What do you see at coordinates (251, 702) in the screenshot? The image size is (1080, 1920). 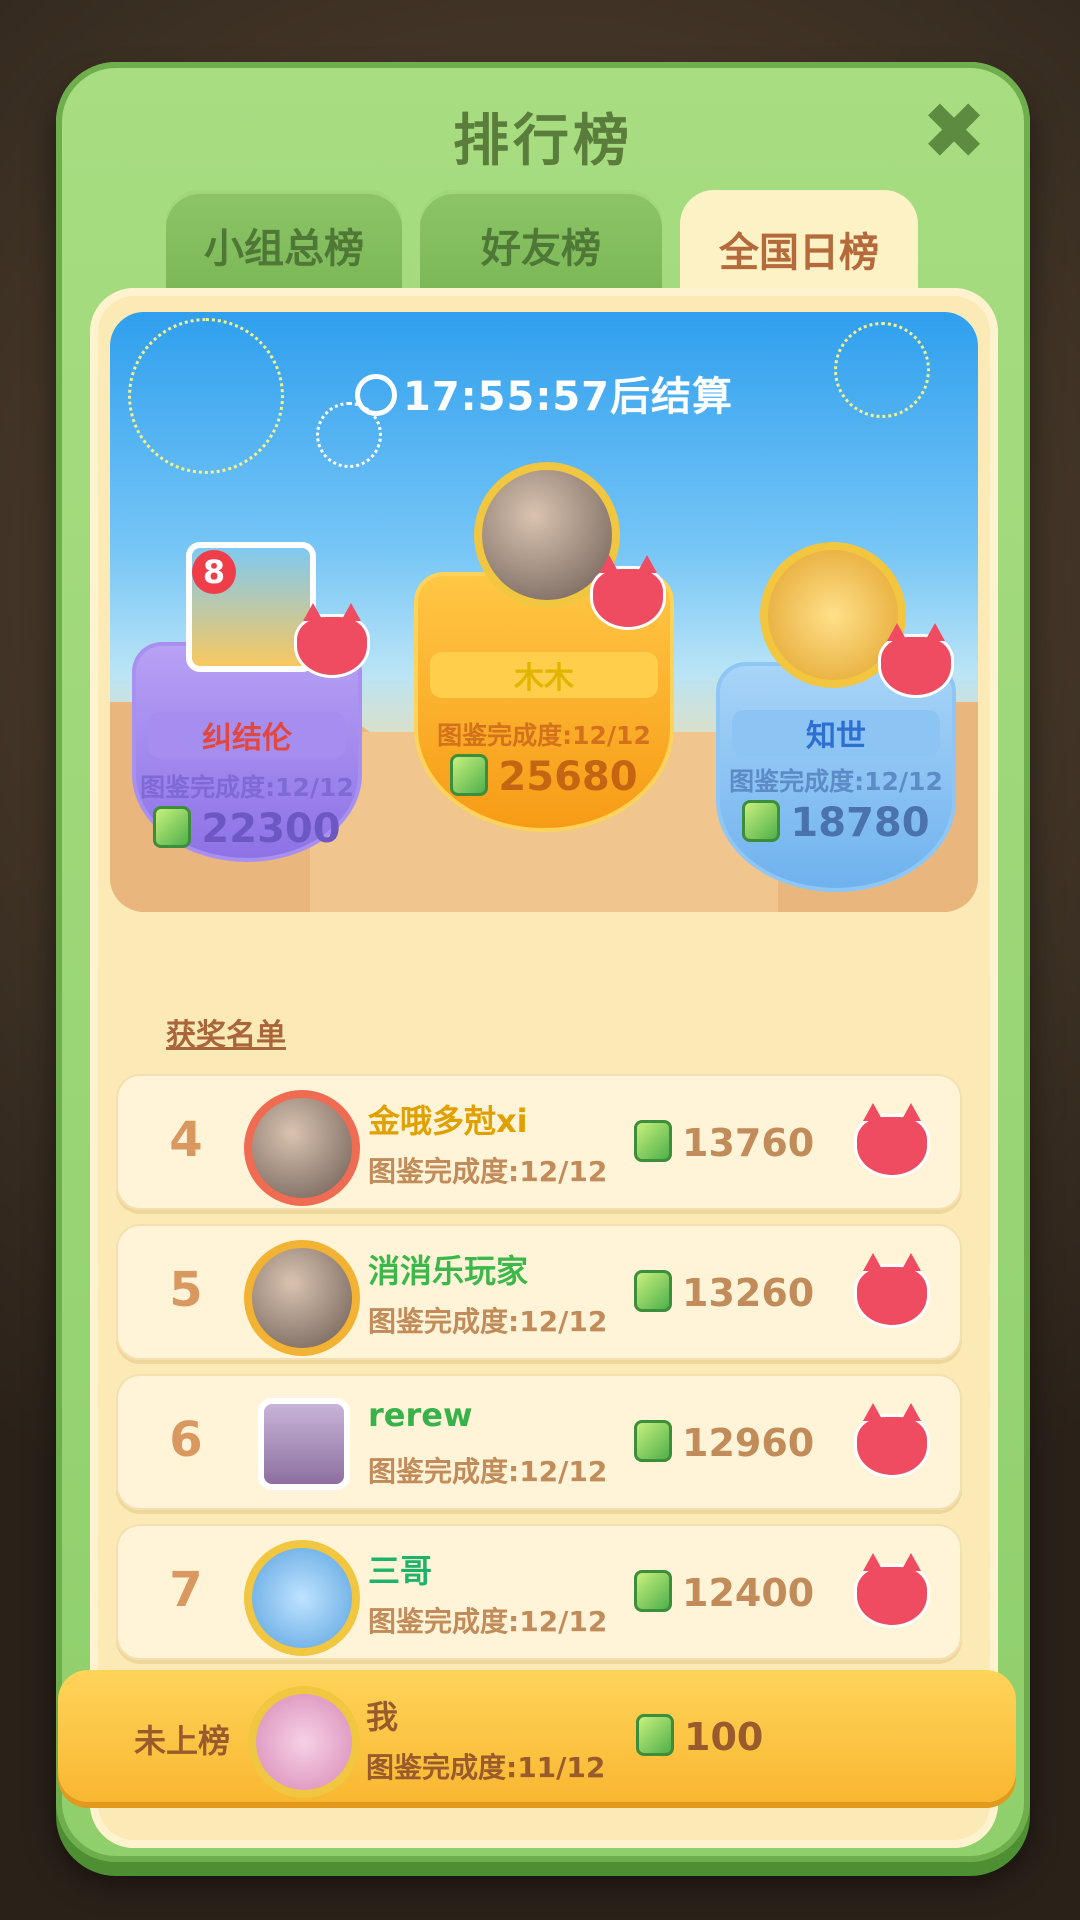 I see `podium-second: 8 纠结伦 图鉴完成度:12/12 22300` at bounding box center [251, 702].